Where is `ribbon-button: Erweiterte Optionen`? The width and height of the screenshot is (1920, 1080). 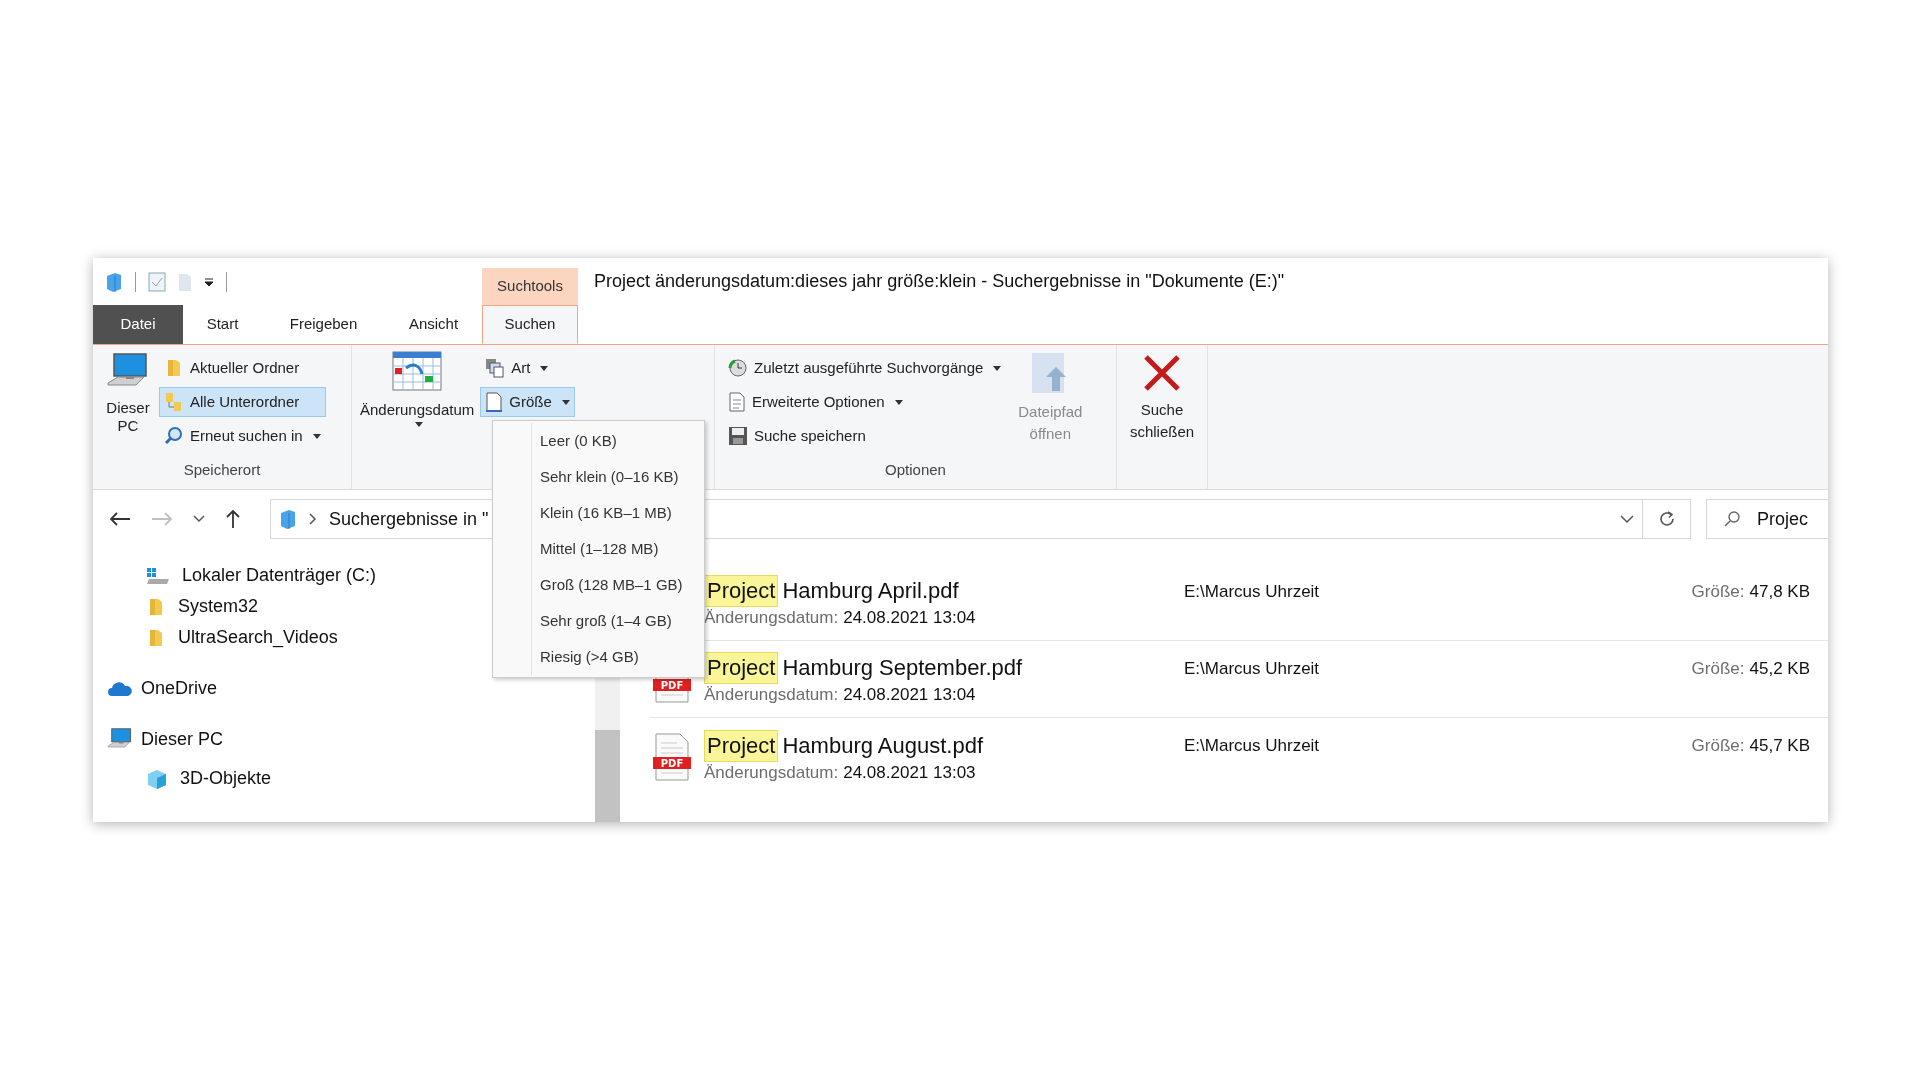
ribbon-button: Erweiterte Optionen is located at coordinates (865, 402).